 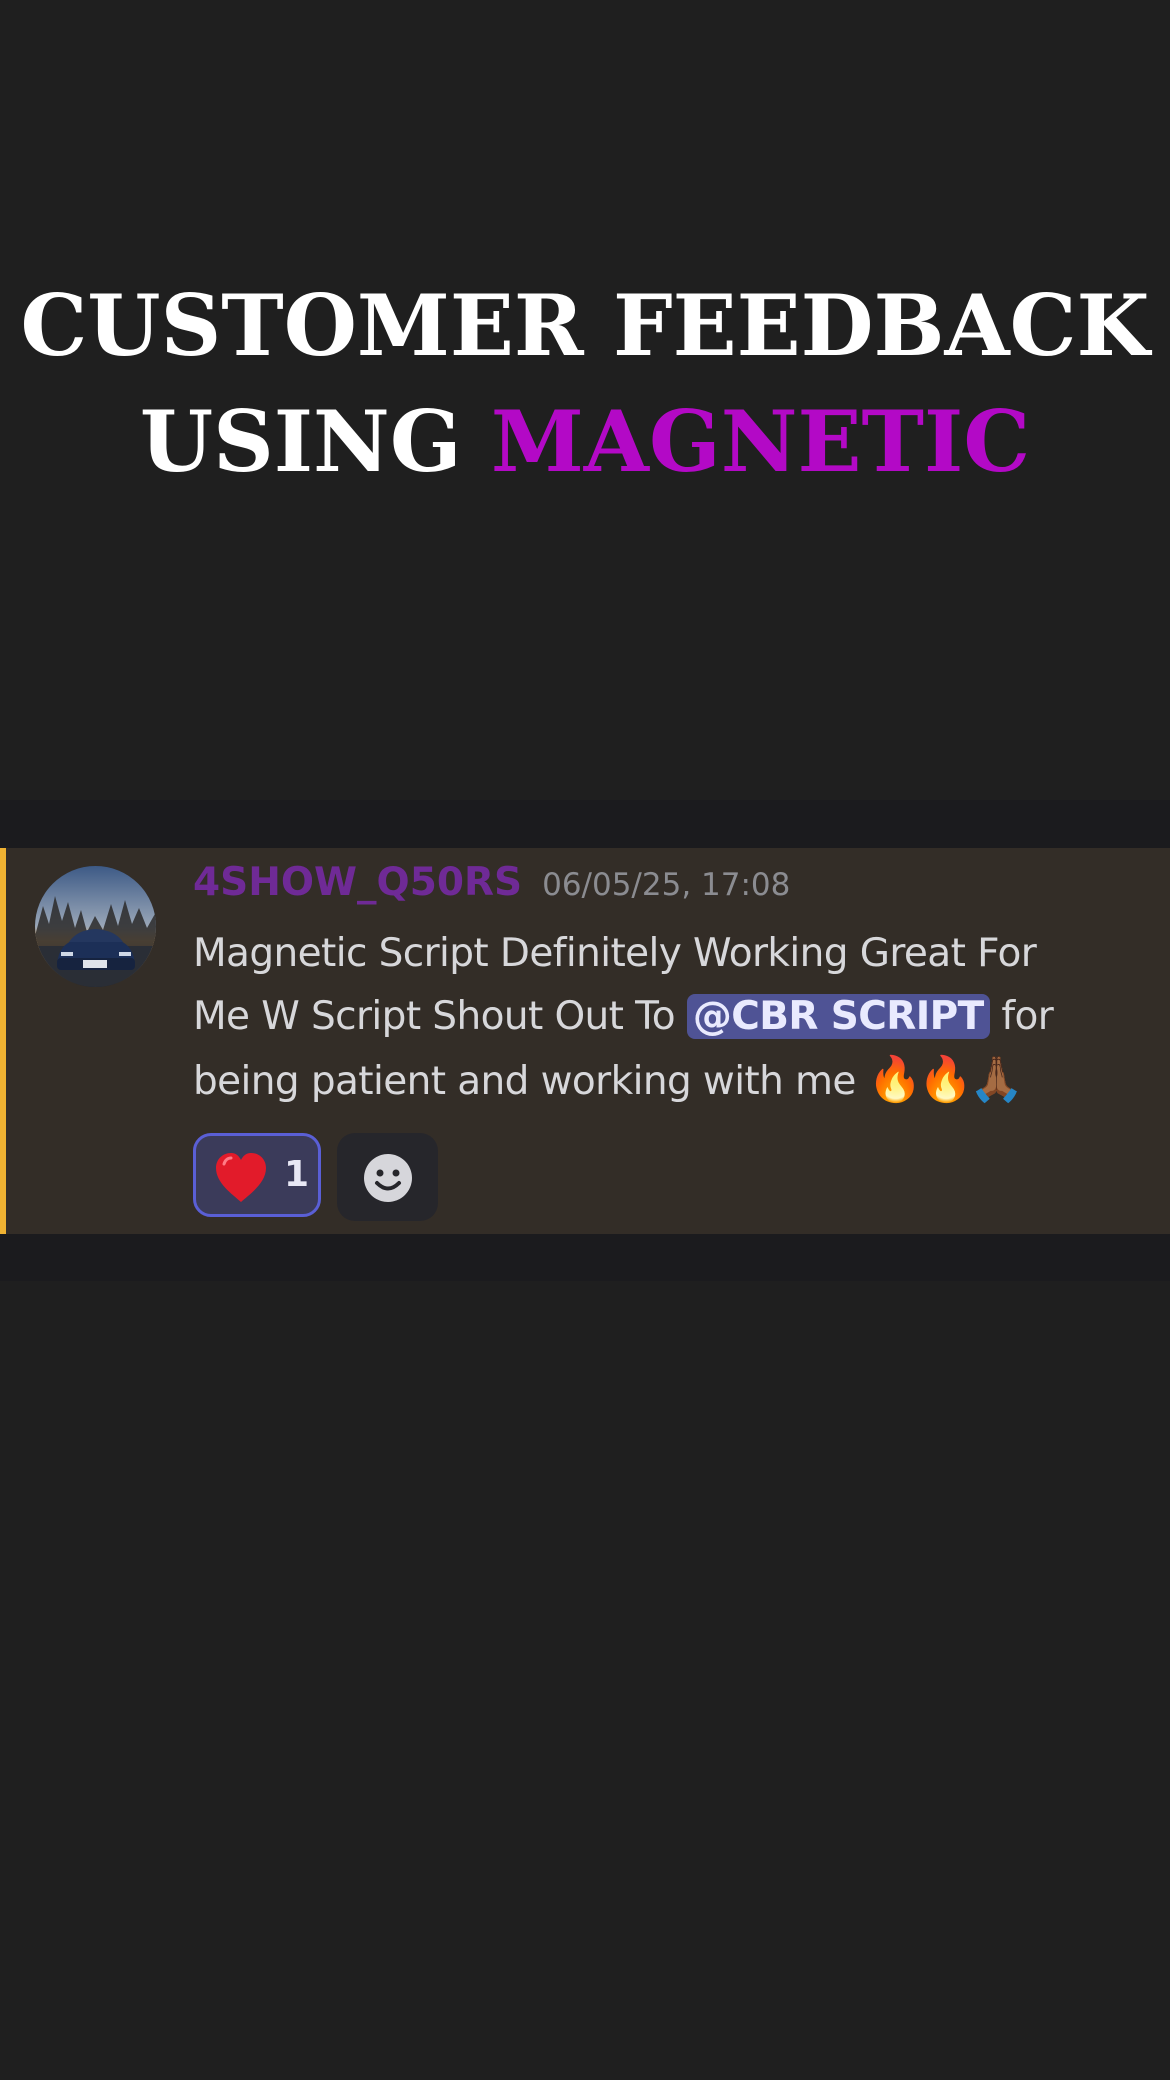 What do you see at coordinates (241, 1177) in the screenshot?
I see `red-heart-icon` at bounding box center [241, 1177].